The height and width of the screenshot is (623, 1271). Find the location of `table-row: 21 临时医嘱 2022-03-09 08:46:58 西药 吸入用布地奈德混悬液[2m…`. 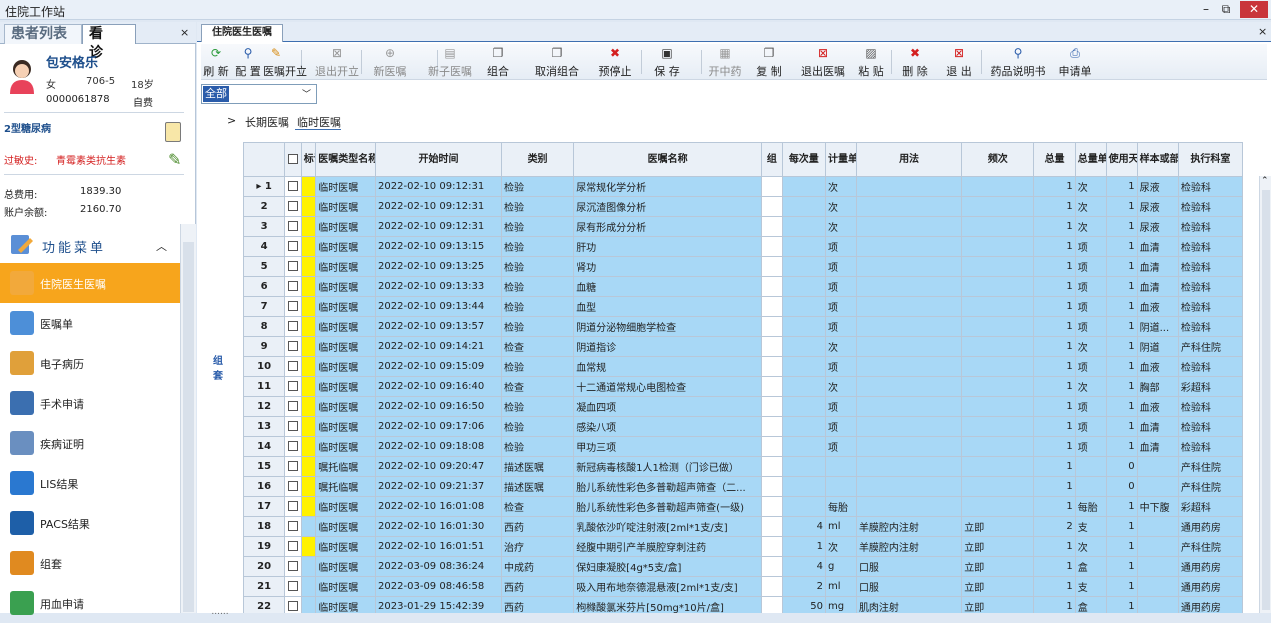

table-row: 21 临时医嘱 2022-03-09 08:46:58 西药 吸入用布地奈德混悬液[2m… is located at coordinates (743, 586).